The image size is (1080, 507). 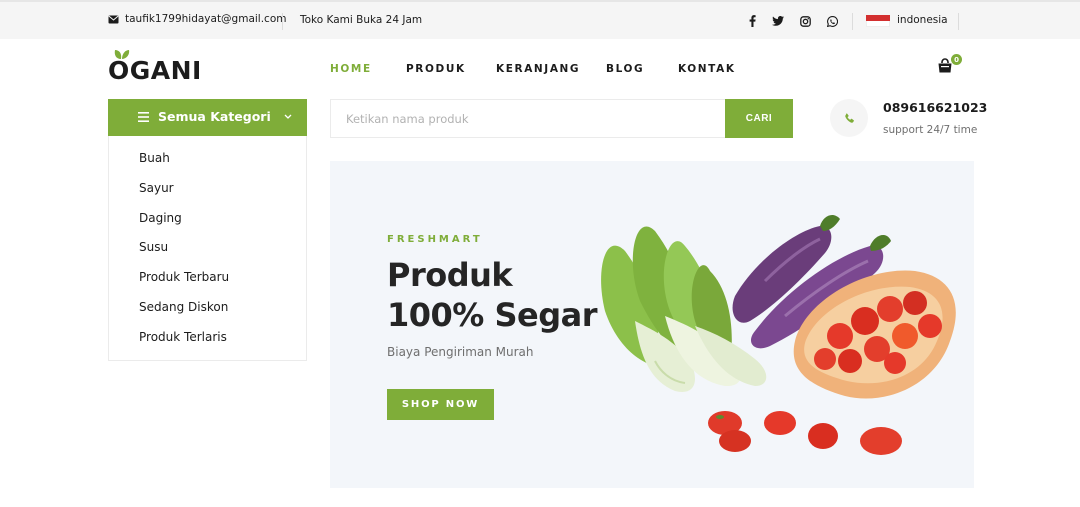 I want to click on category-item-produk-terlaris: Produk Terlaris, so click(x=183, y=337).